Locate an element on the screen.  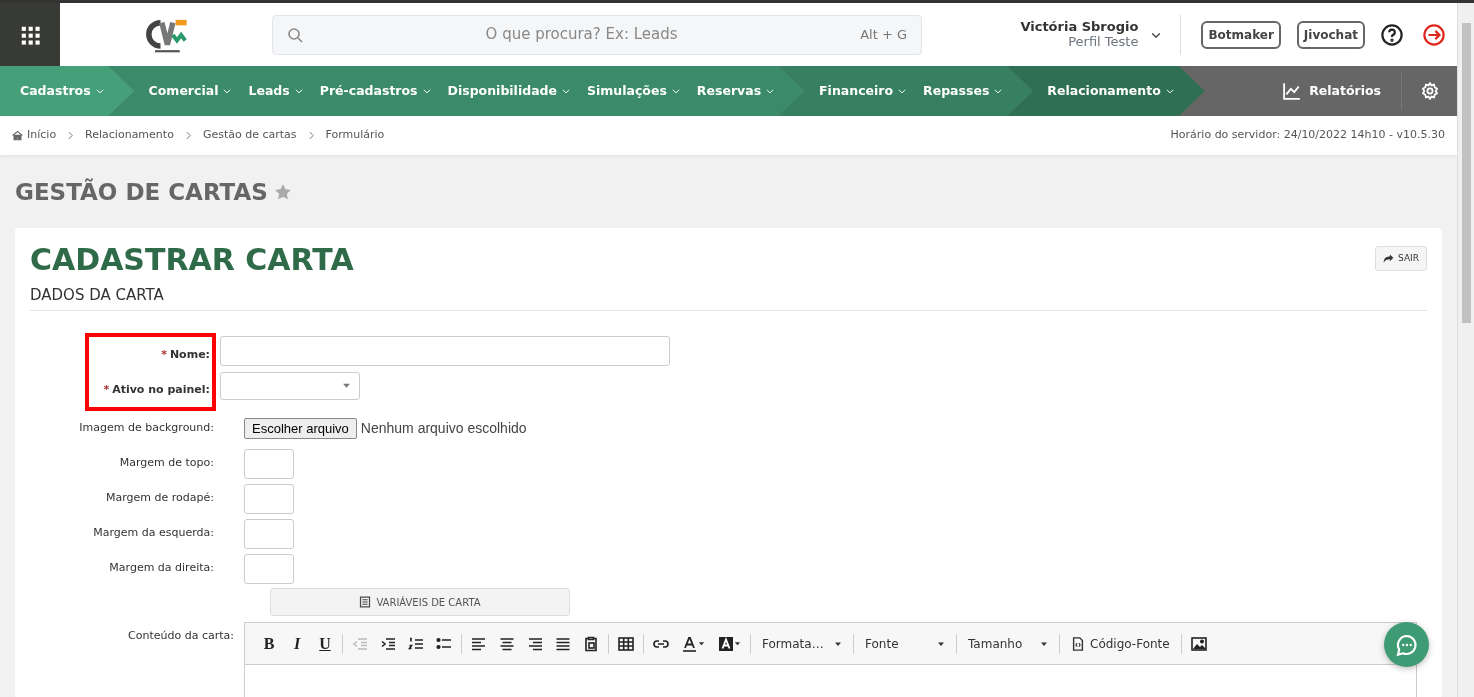
list-icon is located at coordinates (365, 602).